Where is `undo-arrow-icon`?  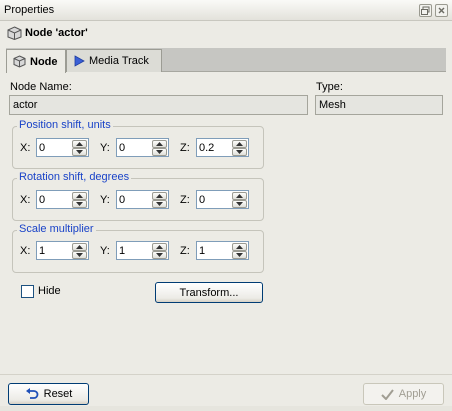
undo-arrow-icon is located at coordinates (32, 393).